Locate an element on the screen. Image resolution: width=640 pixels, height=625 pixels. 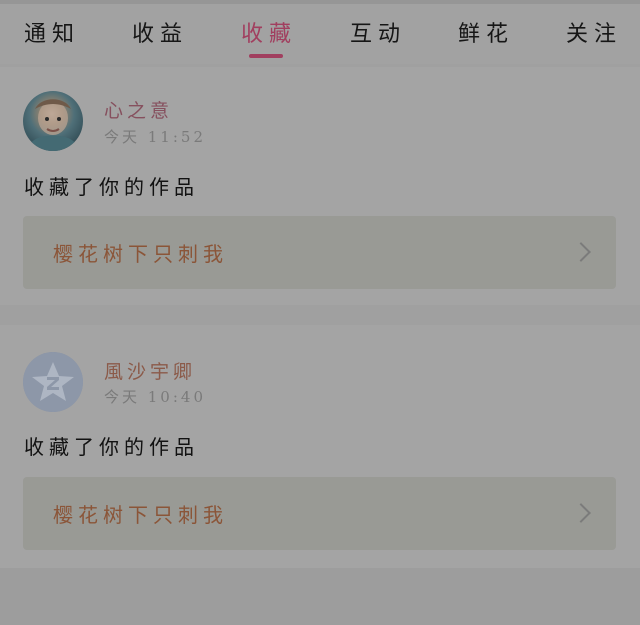
qq-default-avatar-icon is located at coordinates (53, 382).